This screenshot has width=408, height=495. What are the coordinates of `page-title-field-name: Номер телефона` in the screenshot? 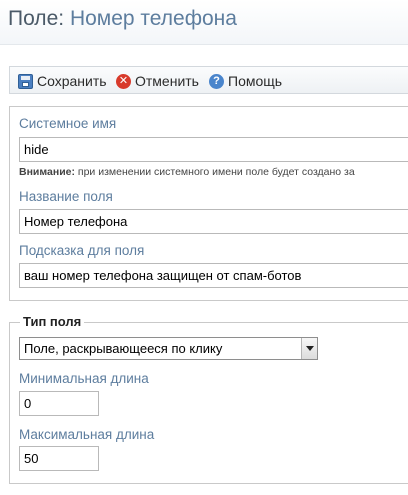 It's located at (153, 18).